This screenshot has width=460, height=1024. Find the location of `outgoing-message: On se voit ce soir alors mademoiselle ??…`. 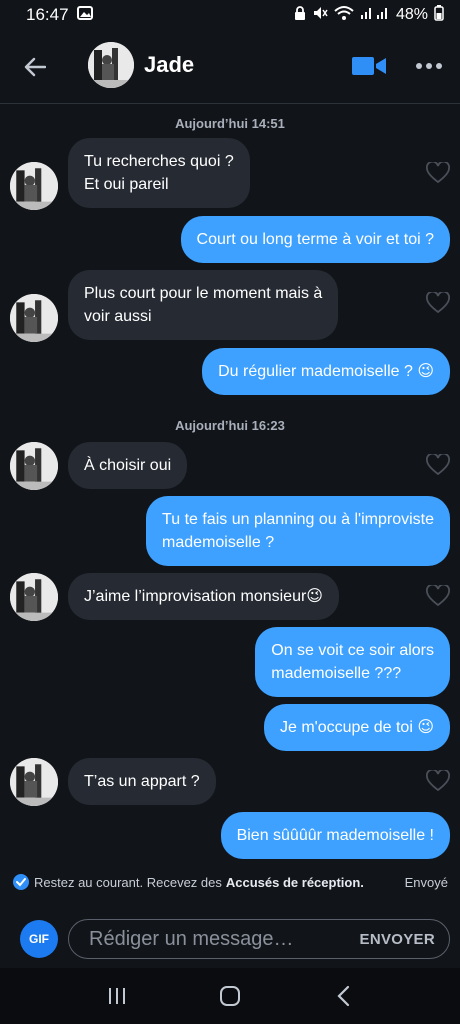

outgoing-message: On se voit ce soir alors mademoiselle ??… is located at coordinates (352, 662).